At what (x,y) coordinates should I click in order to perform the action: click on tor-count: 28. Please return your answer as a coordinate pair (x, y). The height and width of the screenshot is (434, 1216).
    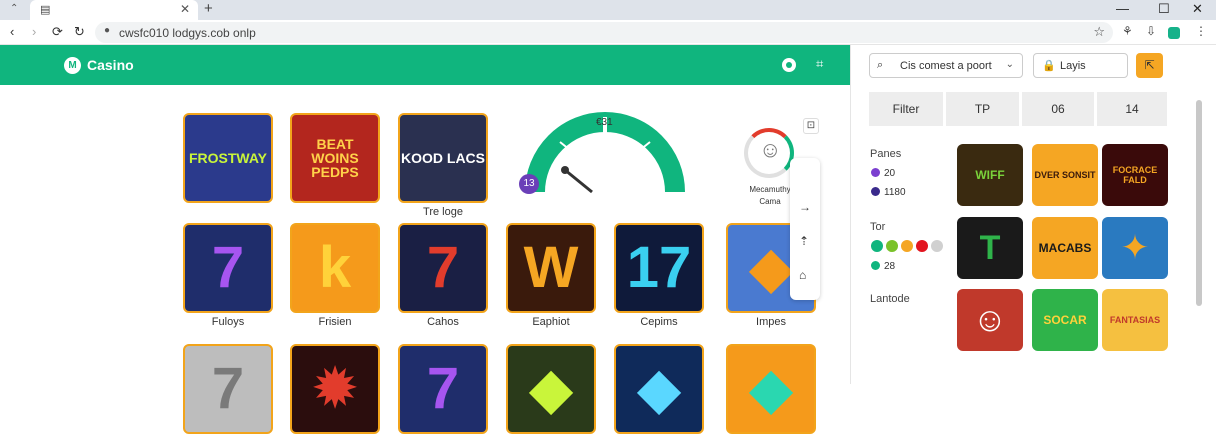
    Looking at the image, I should click on (890, 266).